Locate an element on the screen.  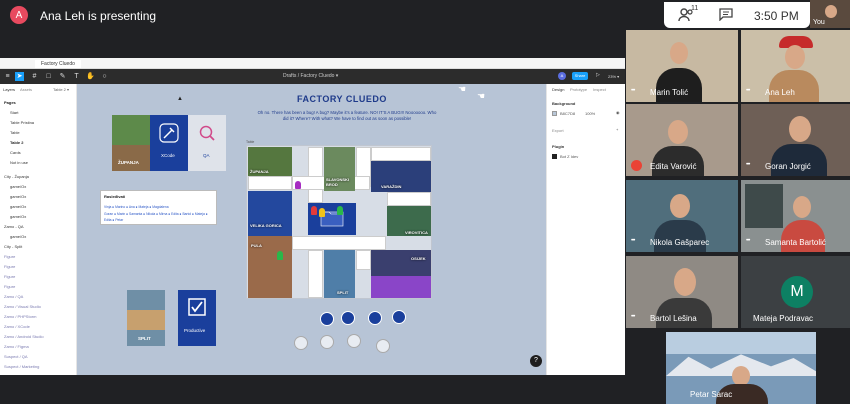
help-button: ? is located at coordinates (536, 361).